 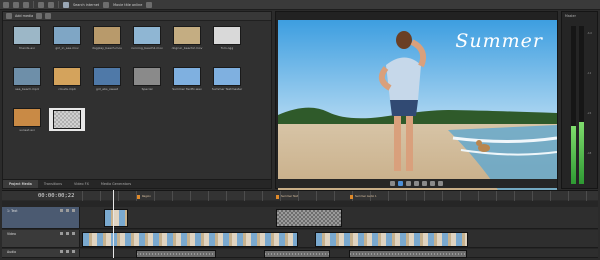 I want to click on marker-label: Summer Audio 1, so click(x=366, y=196).